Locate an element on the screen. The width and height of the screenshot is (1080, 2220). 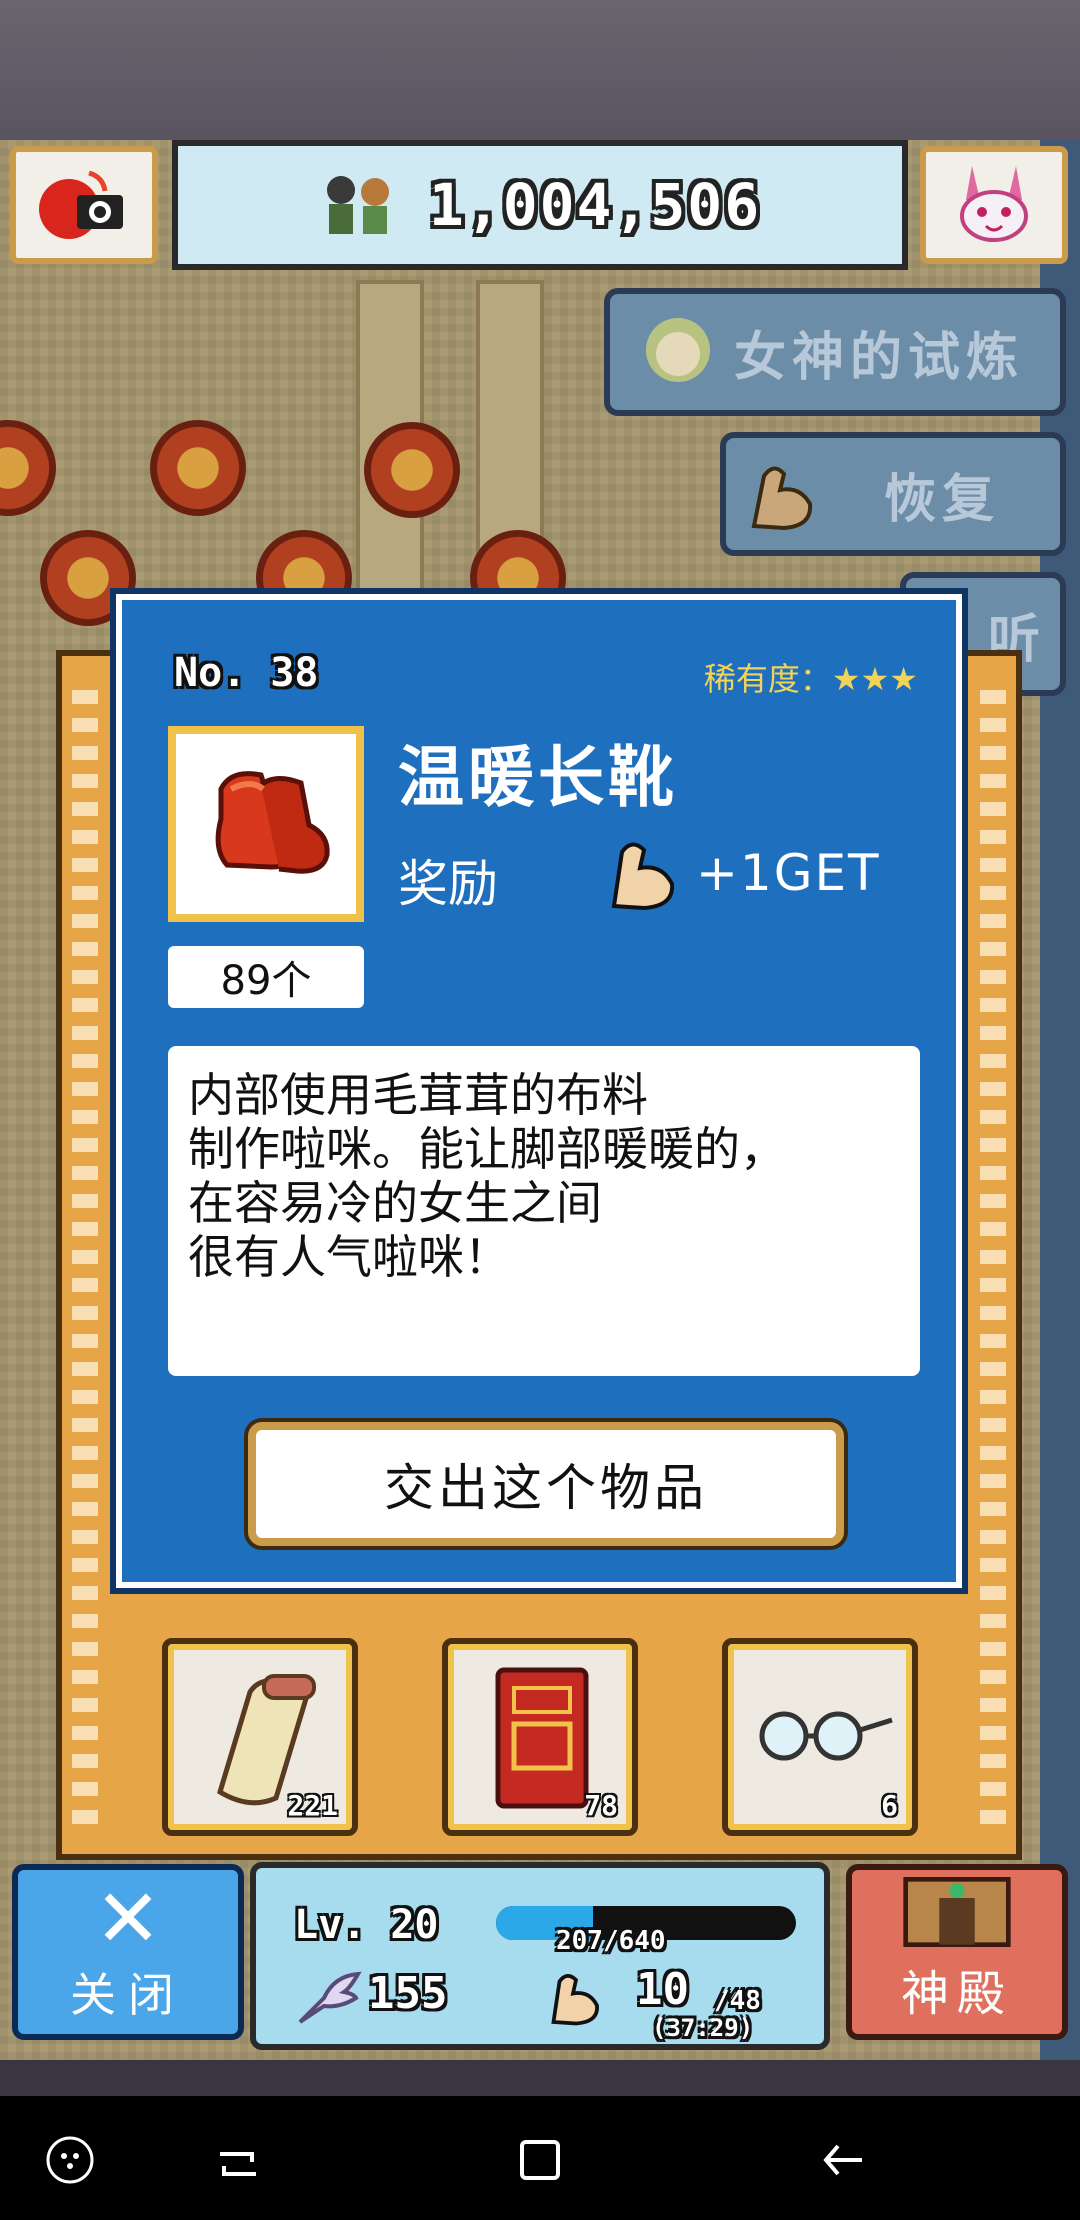
goddess-icon is located at coordinates (678, 350).